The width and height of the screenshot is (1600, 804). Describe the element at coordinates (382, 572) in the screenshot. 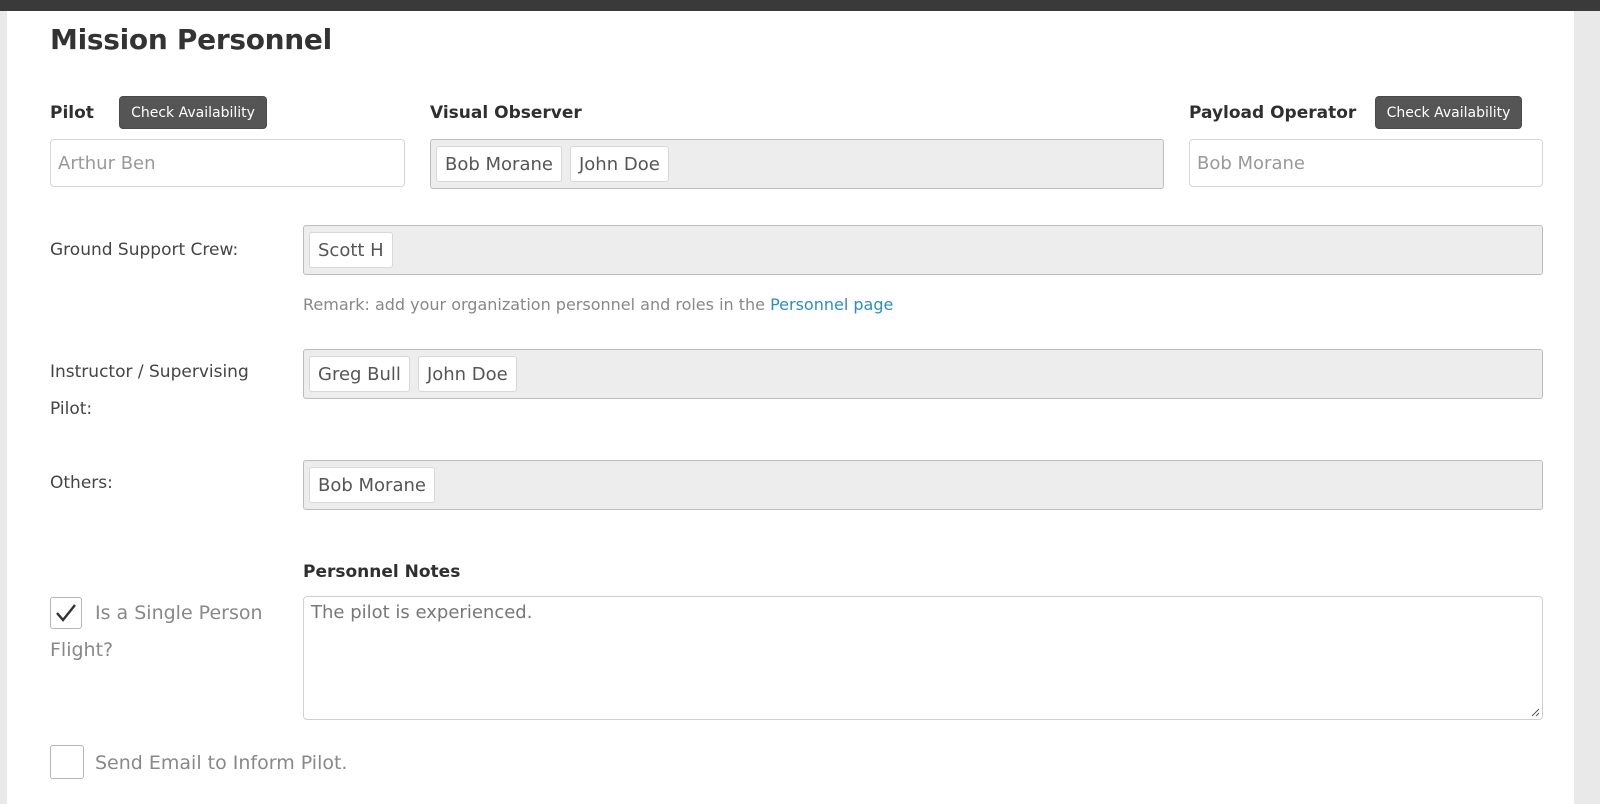

I see `personnel-notes-label: Personnel Notes` at that location.